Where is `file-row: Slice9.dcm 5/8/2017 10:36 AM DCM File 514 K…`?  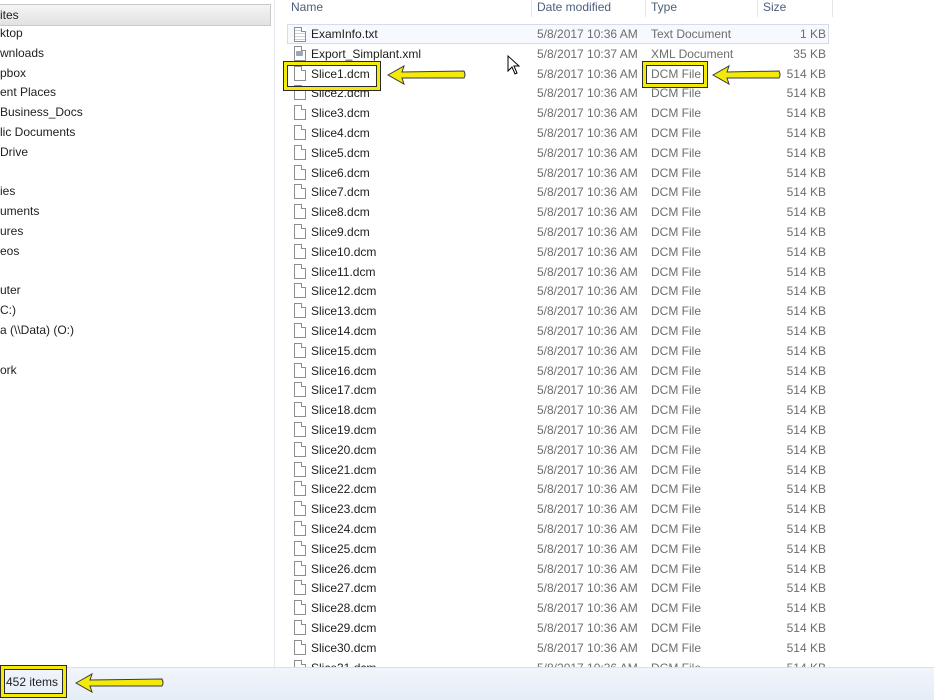
file-row: Slice9.dcm 5/8/2017 10:36 AM DCM File 514 K… is located at coordinates (604, 232).